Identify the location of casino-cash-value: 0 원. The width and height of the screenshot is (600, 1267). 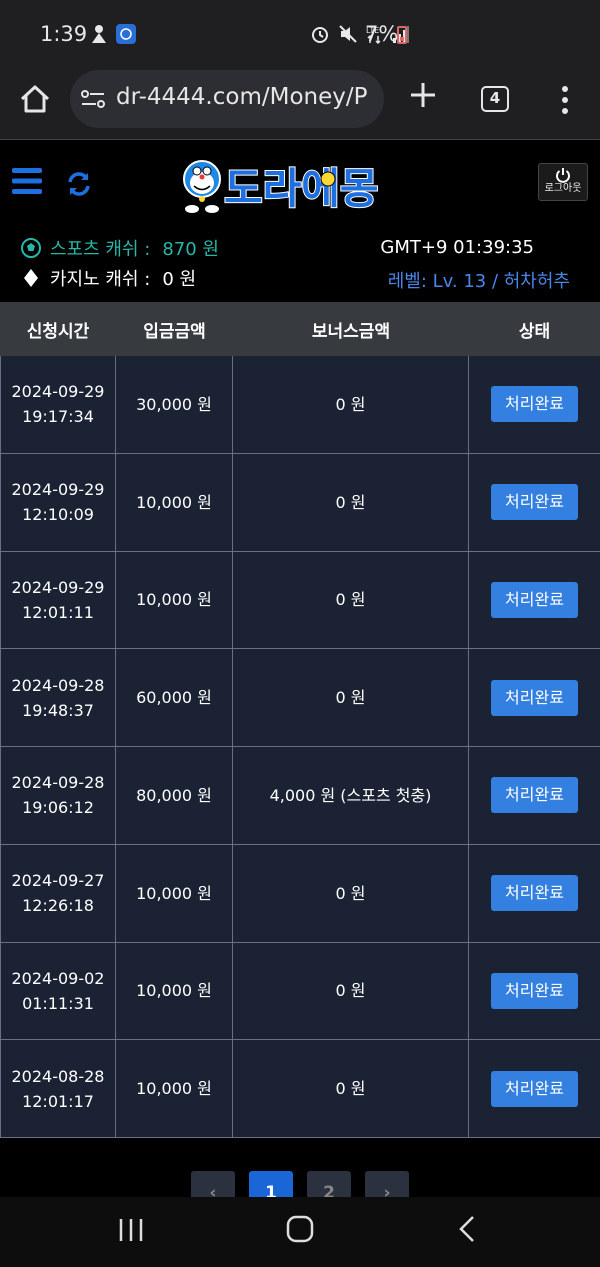
(179, 279).